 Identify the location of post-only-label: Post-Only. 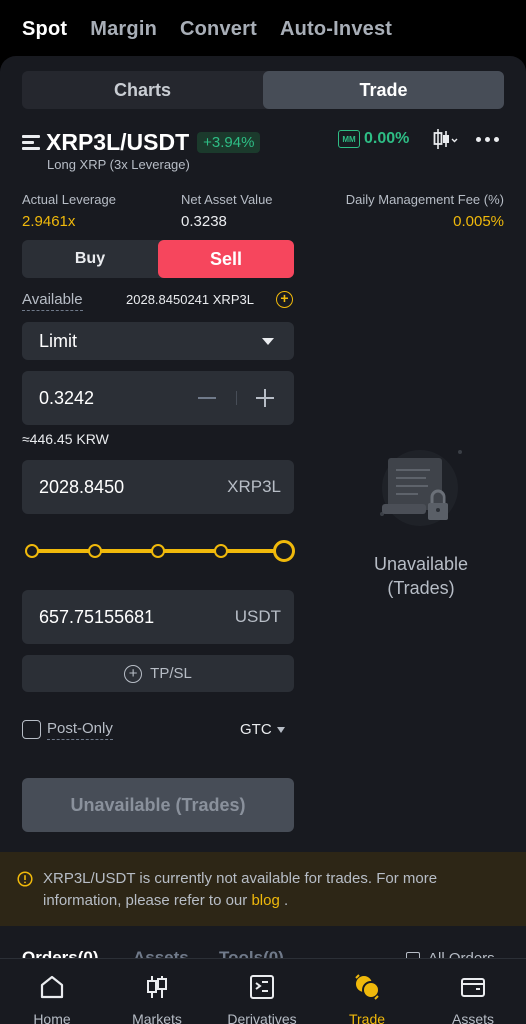
(80, 730).